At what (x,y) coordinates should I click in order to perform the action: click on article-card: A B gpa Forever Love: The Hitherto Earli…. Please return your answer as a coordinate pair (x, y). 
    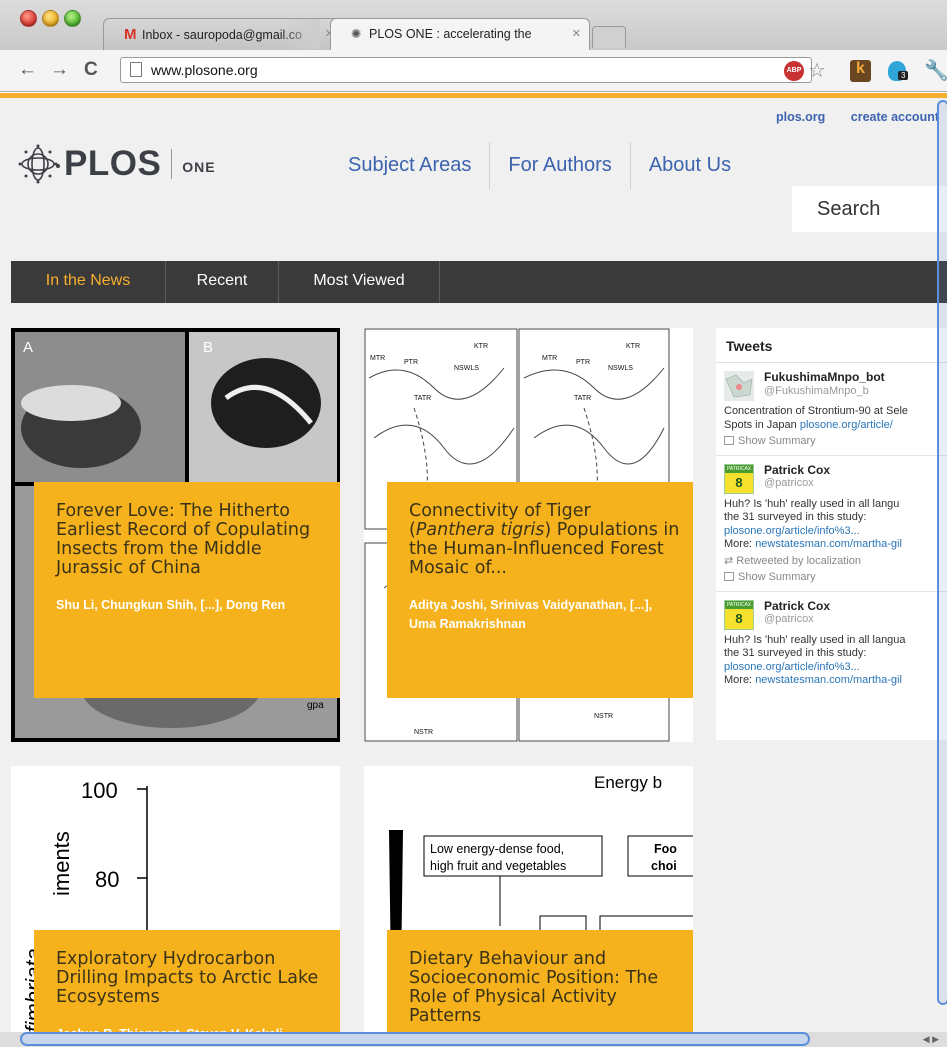
    Looking at the image, I should click on (175, 535).